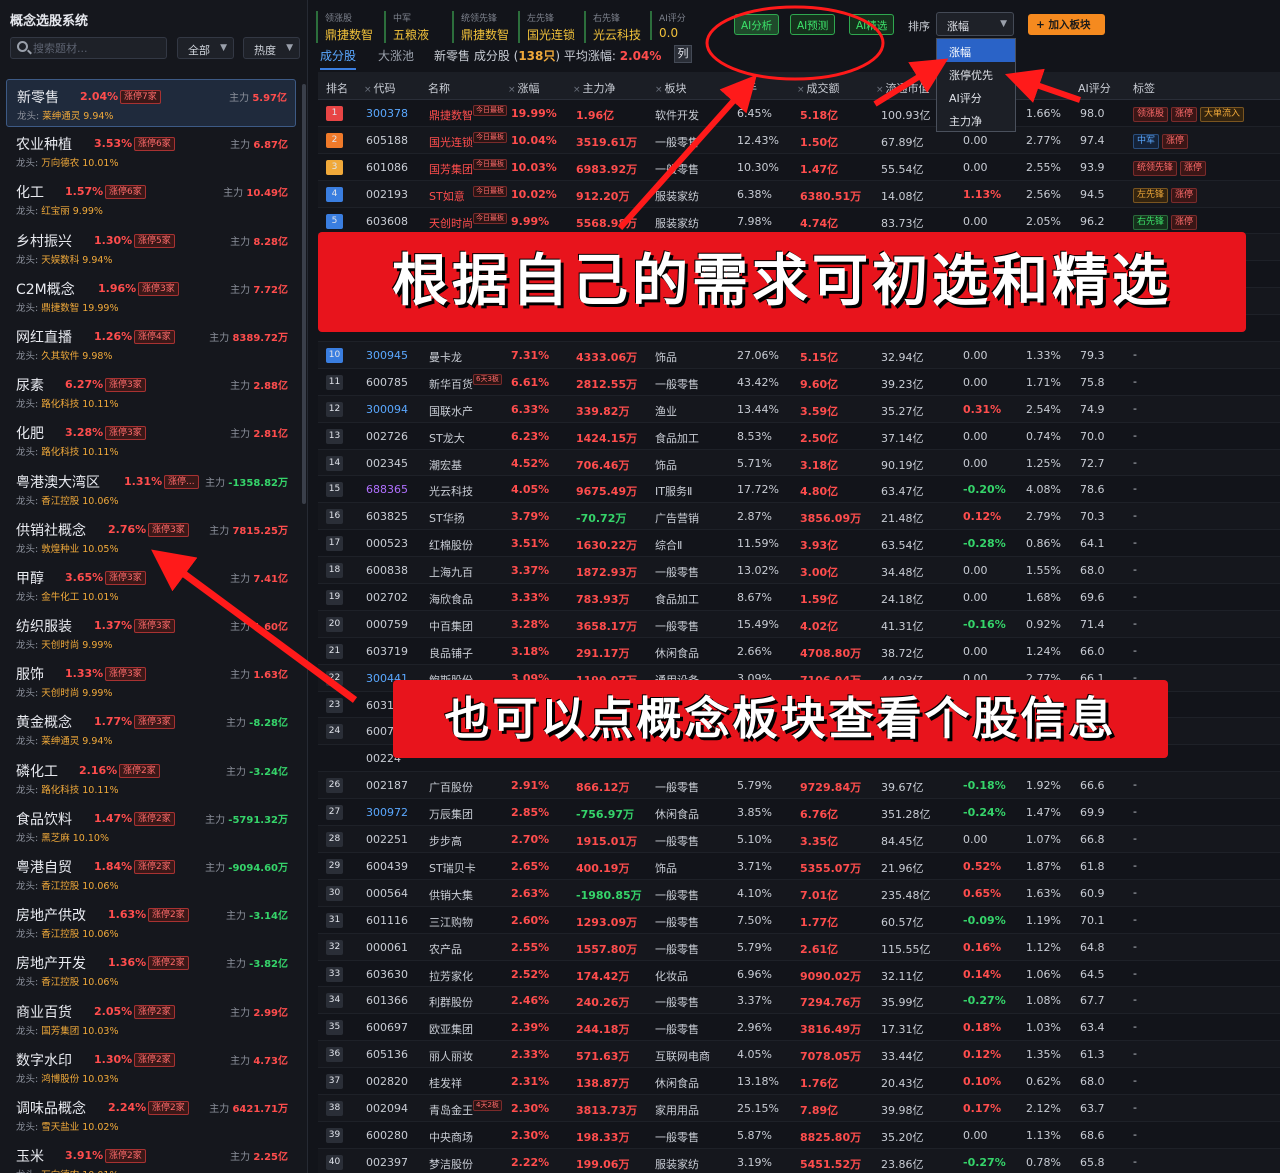 This screenshot has width=1280, height=1173. I want to click on stock-name: 国光连锁 今日最板, so click(468, 140).